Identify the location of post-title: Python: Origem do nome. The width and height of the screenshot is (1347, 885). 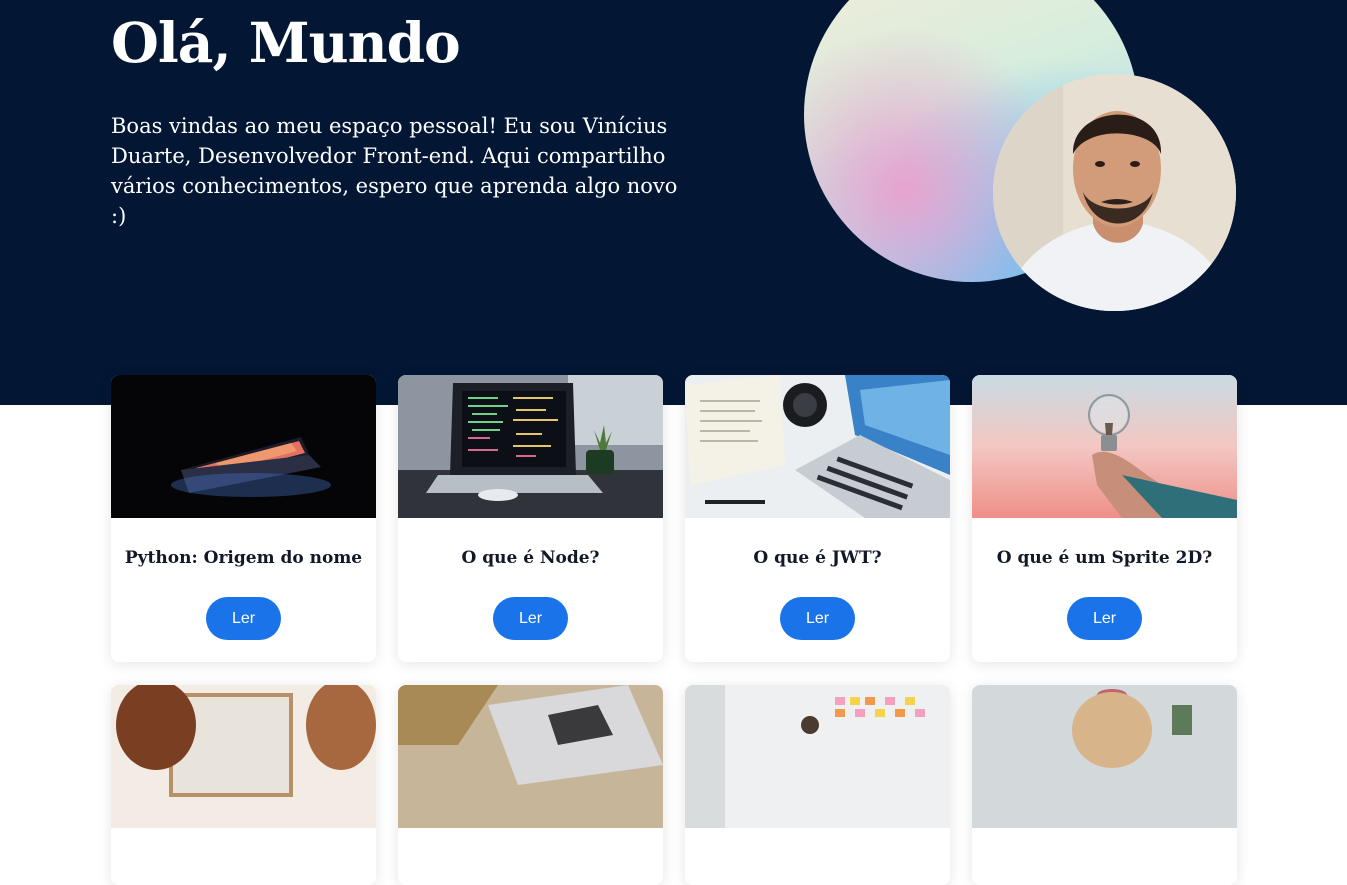
(243, 558).